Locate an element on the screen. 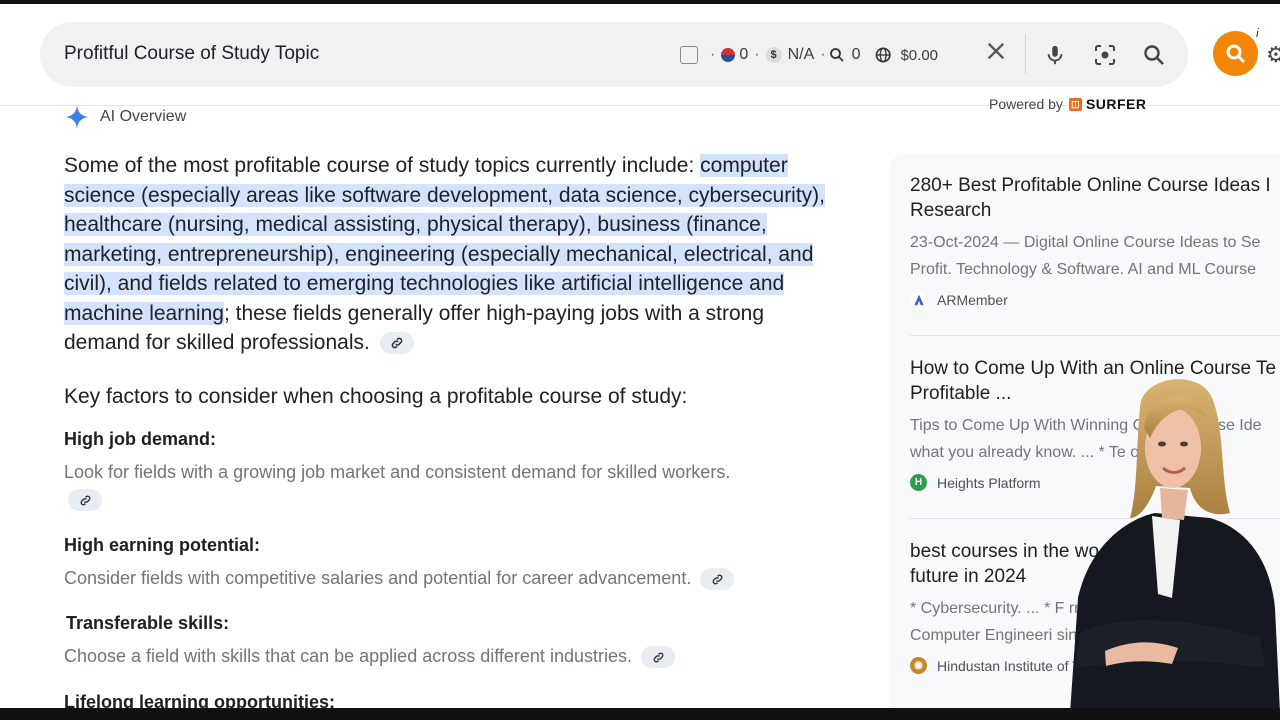  voice-search-button is located at coordinates (1055, 55).